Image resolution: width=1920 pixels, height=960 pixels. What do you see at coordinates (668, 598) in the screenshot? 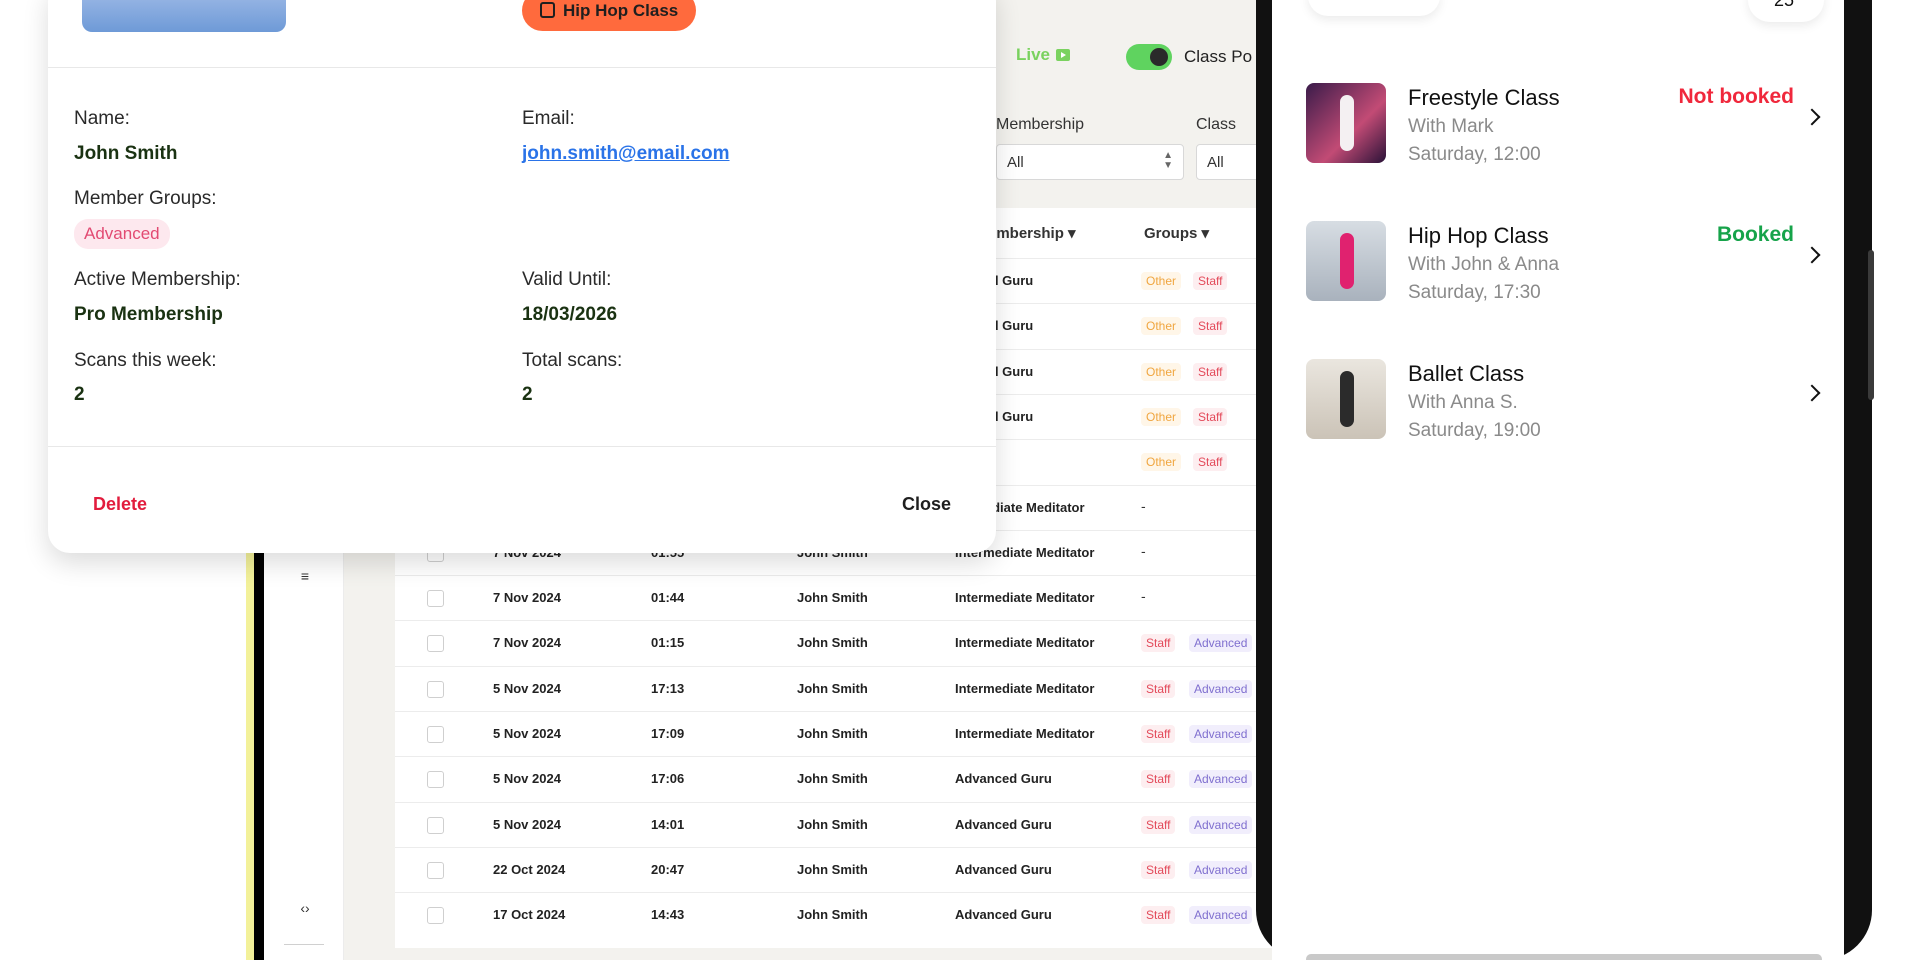
I see `cell-time: 01:44` at bounding box center [668, 598].